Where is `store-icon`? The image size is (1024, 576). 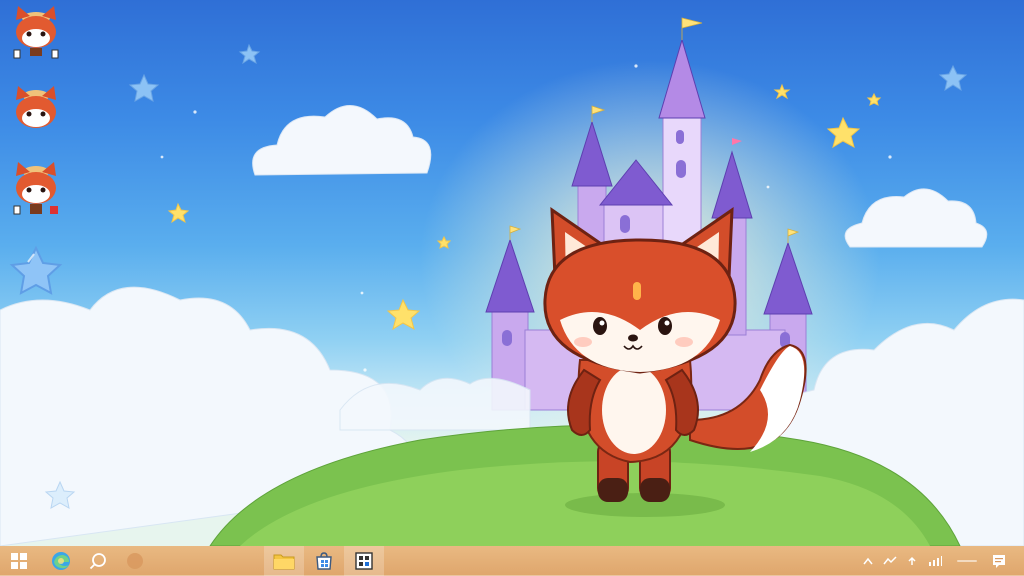
store-icon is located at coordinates (324, 561).